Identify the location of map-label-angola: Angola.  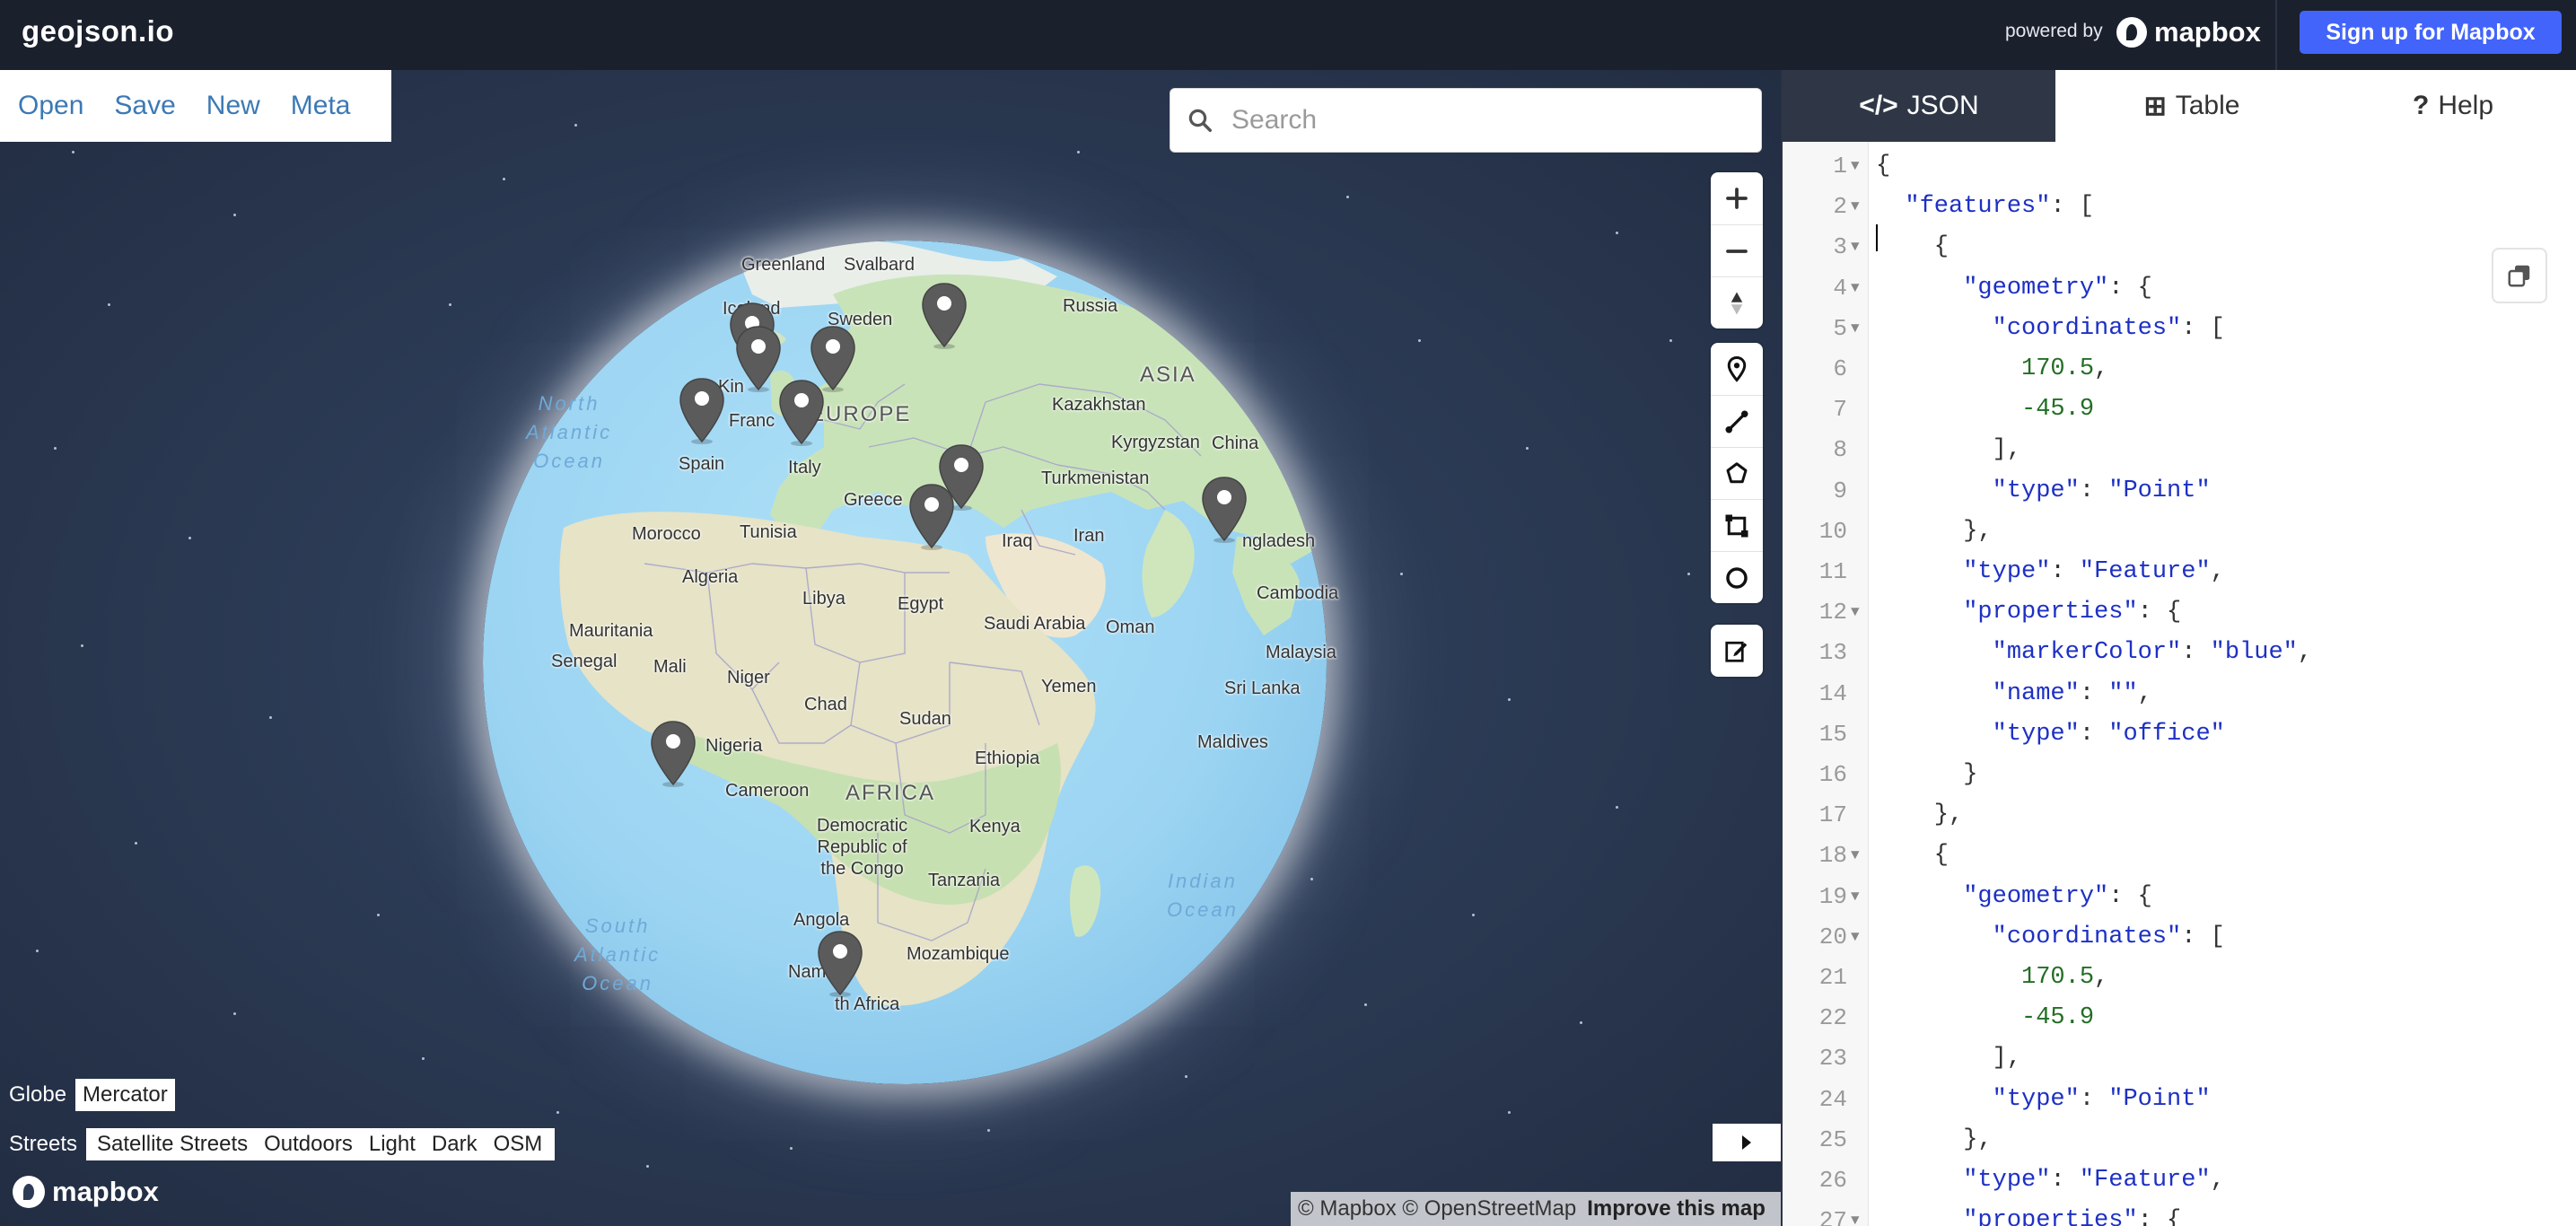
(821, 920).